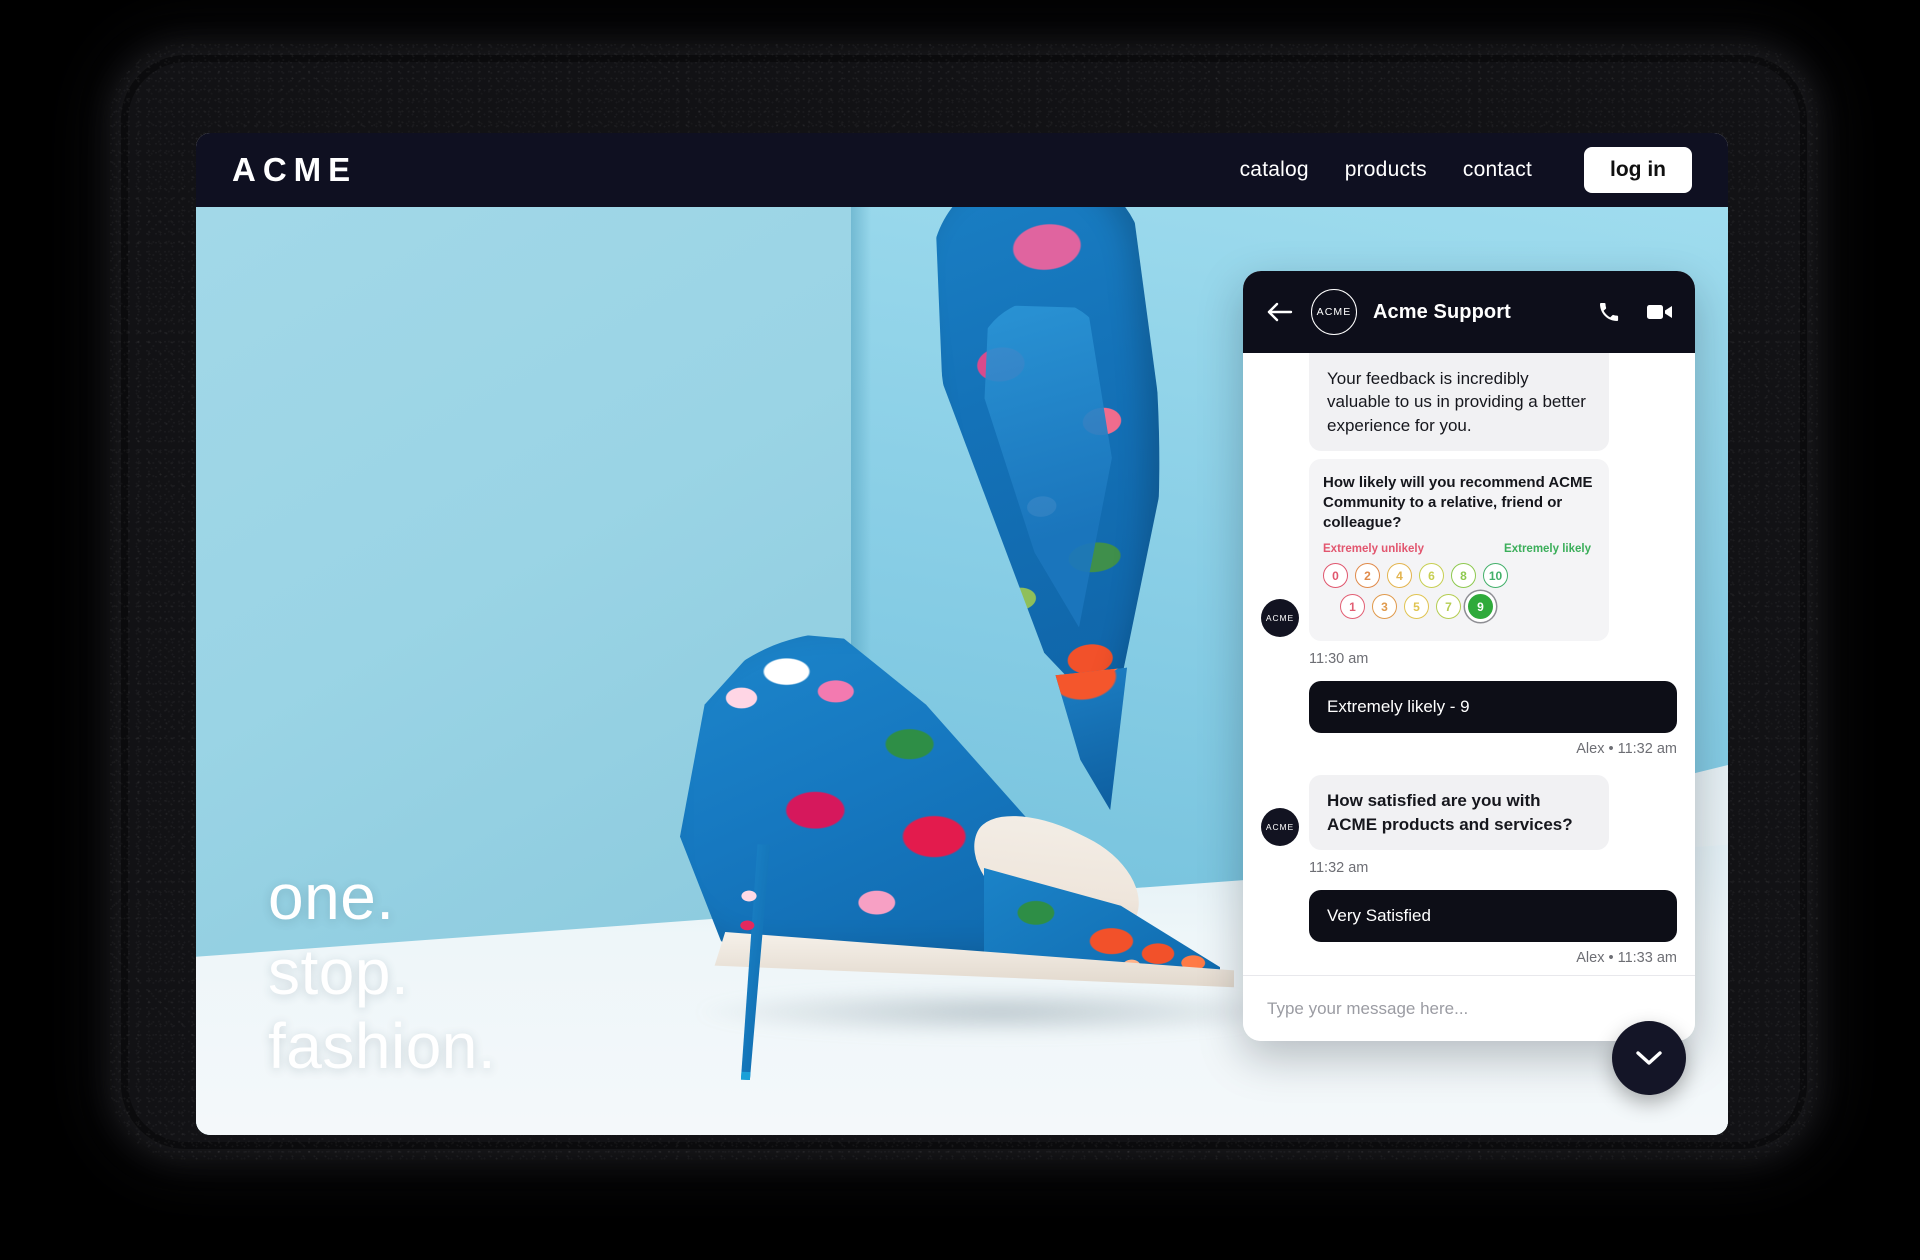  Describe the element at coordinates (1384, 607) in the screenshot. I see `nps-option-3: 3` at that location.